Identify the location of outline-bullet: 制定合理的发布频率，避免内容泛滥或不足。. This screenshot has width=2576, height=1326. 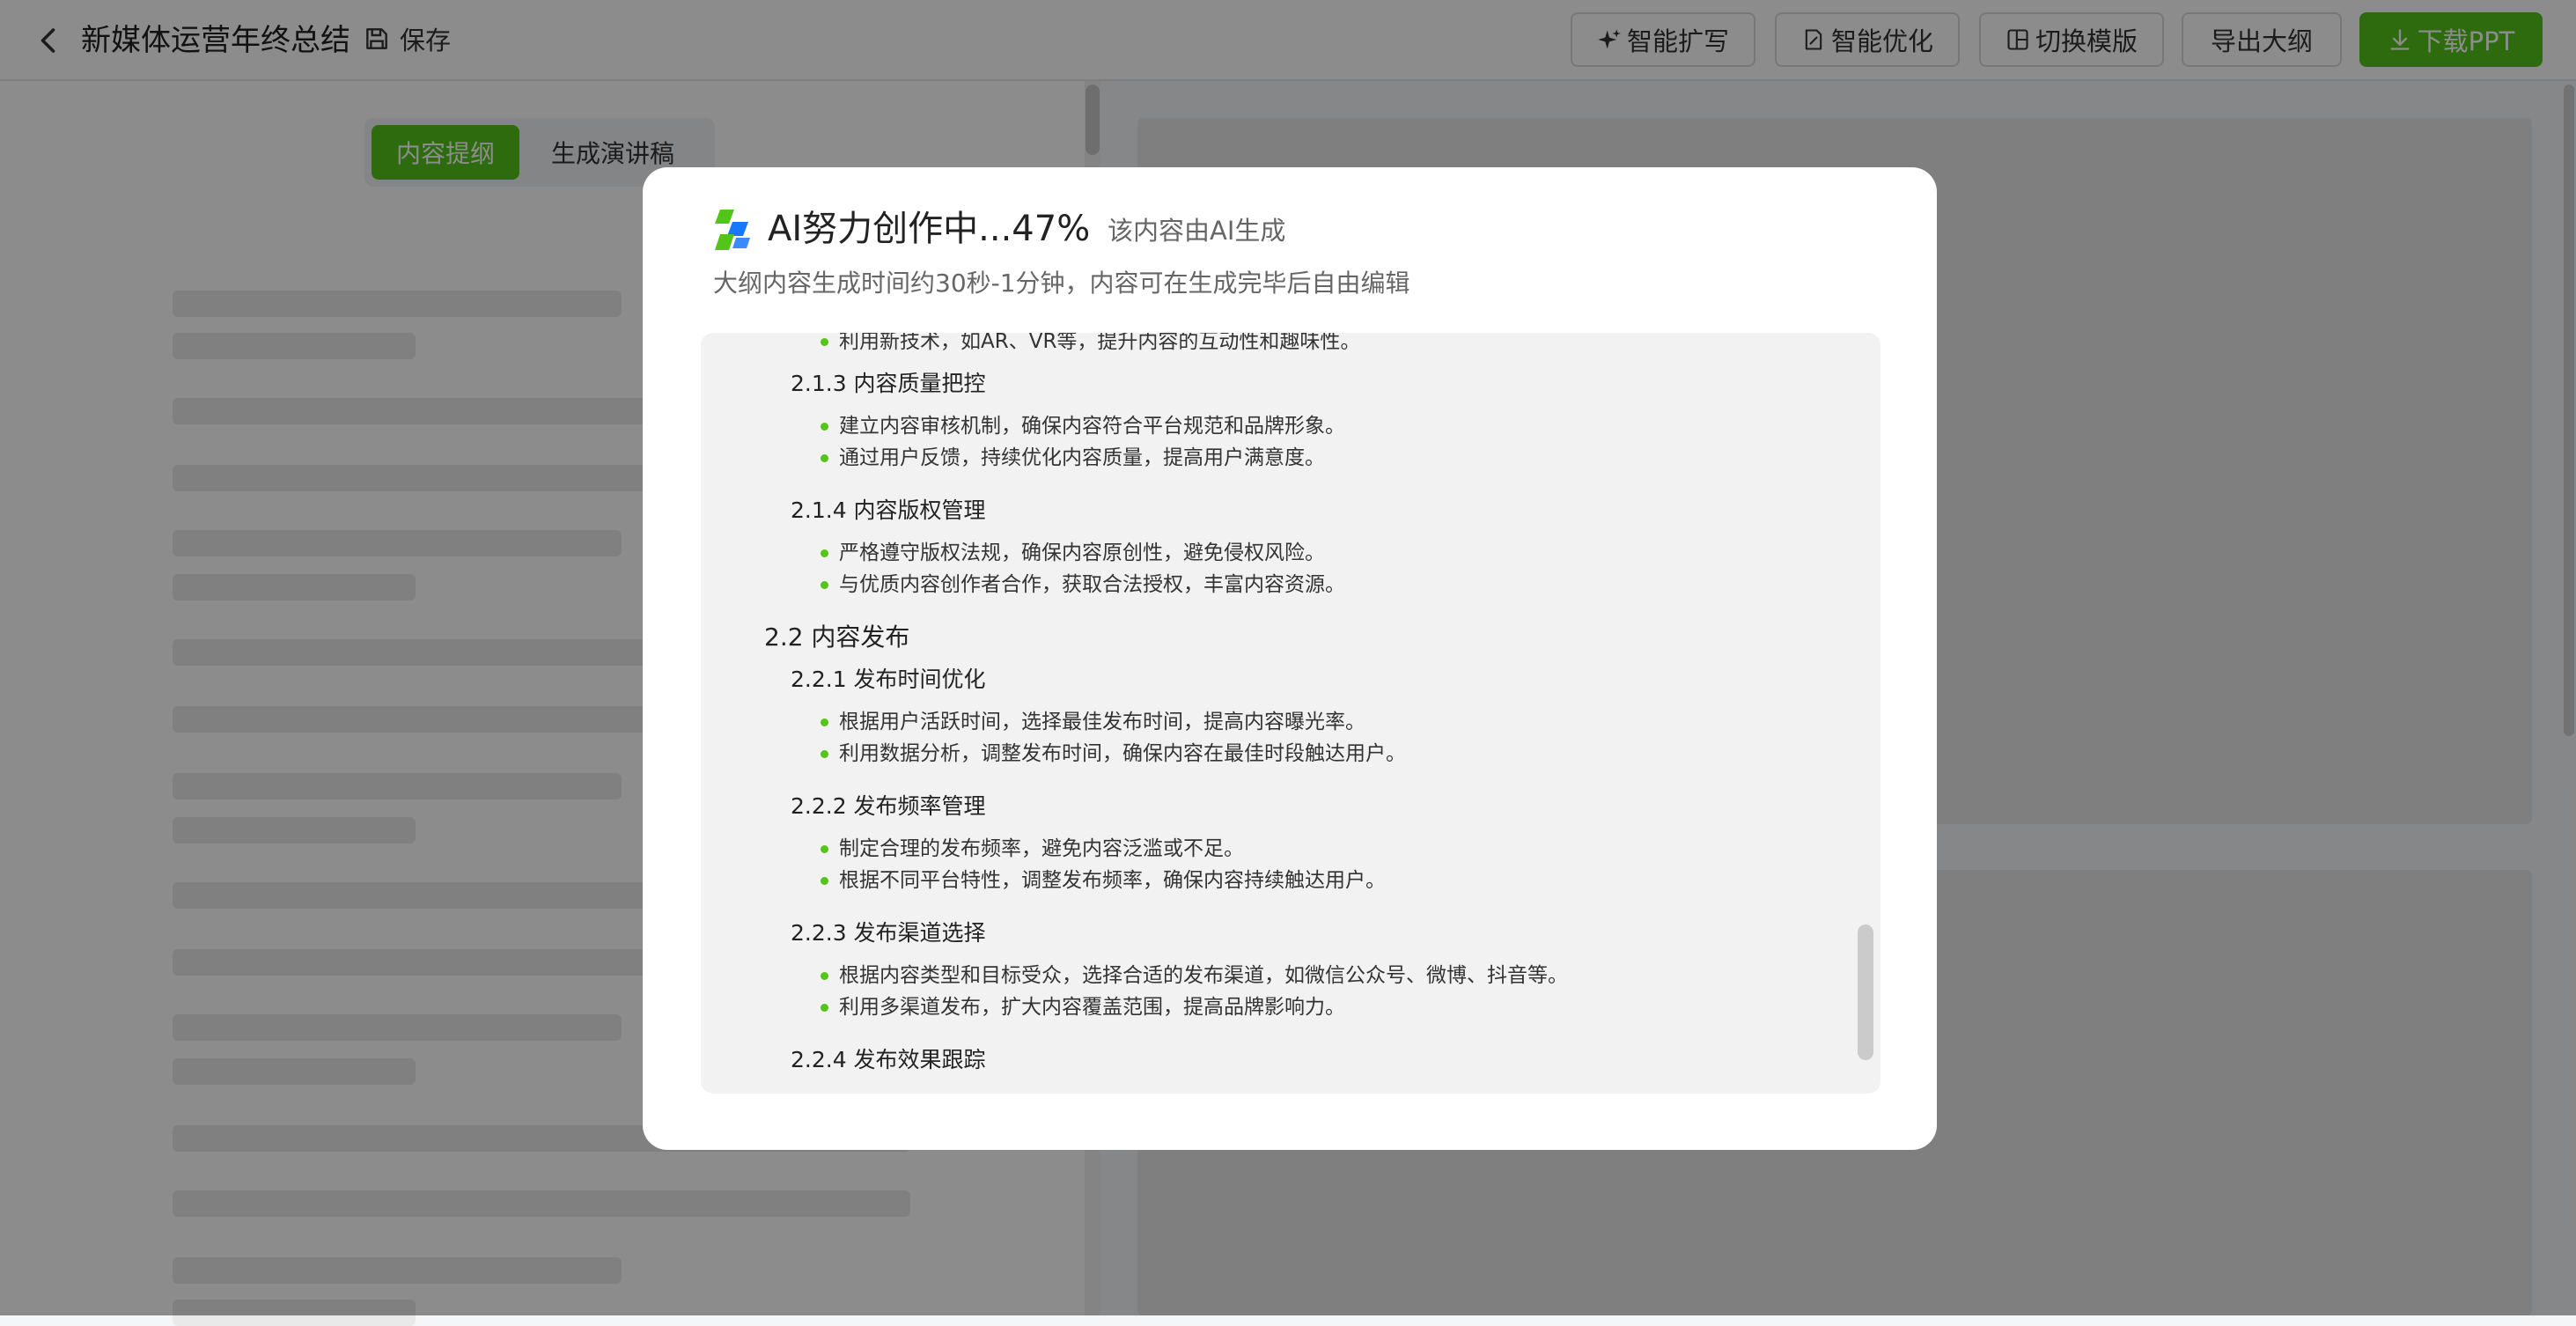
(1032, 849).